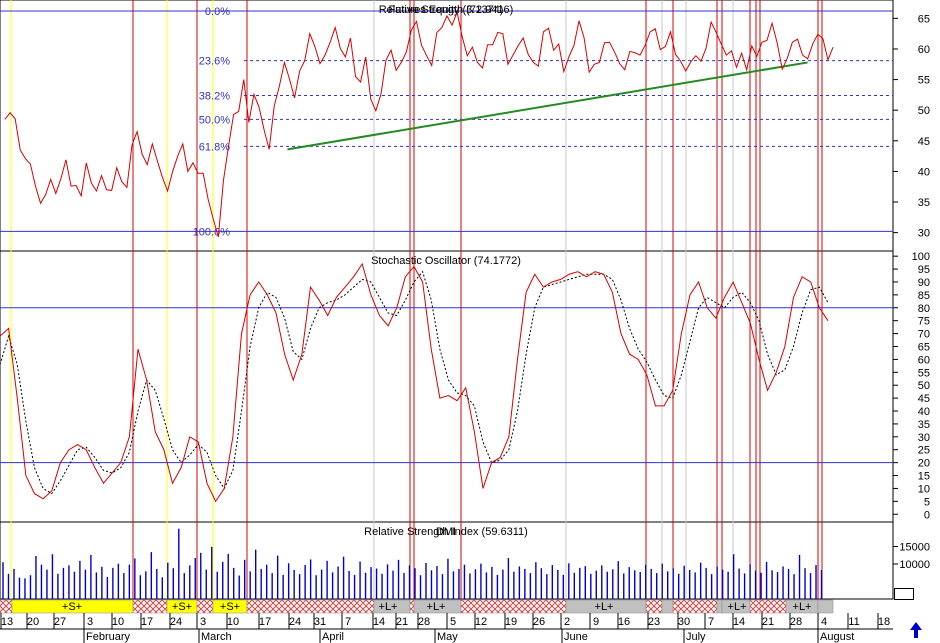 This screenshot has width=940, height=643. Describe the element at coordinates (924, 81) in the screenshot. I see `price-tick-label: 55` at that location.